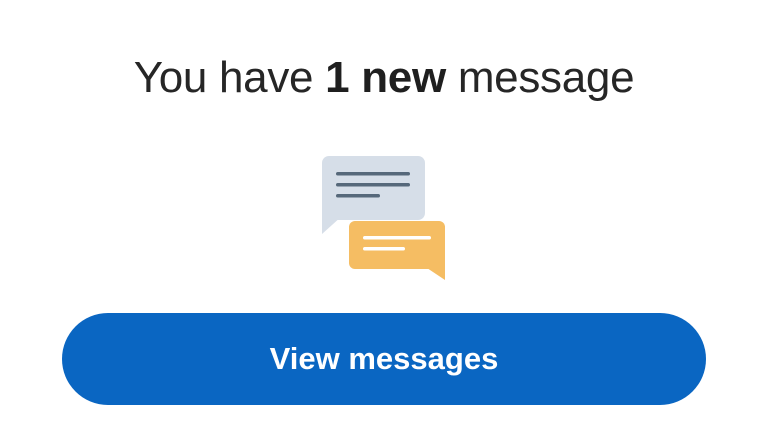  I want to click on front-bubble-icon, so click(397, 250).